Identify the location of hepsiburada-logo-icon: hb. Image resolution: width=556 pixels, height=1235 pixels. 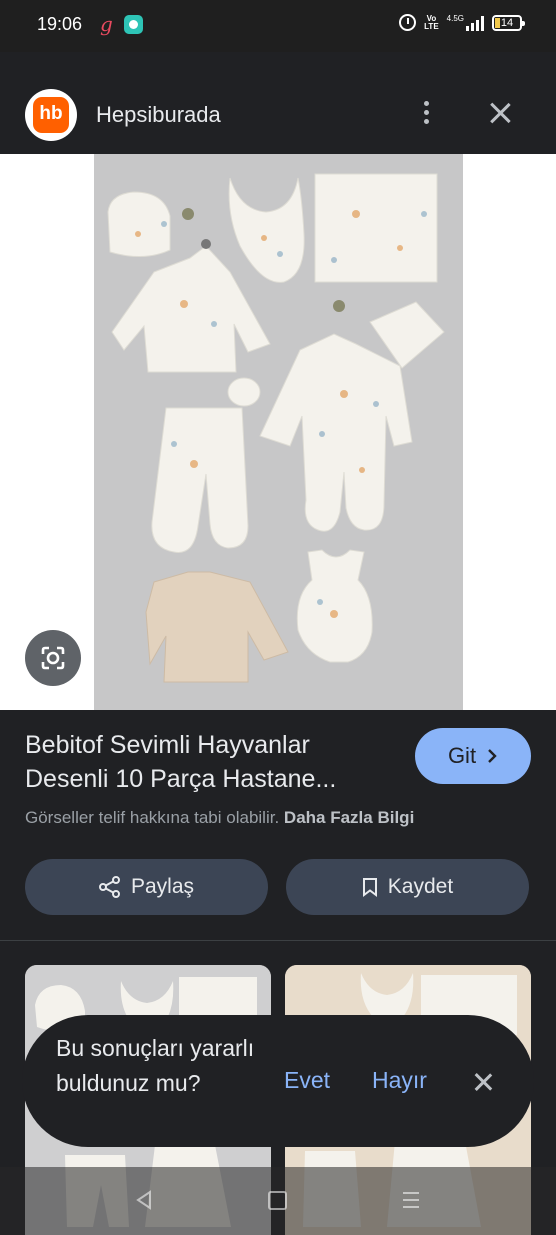
(51, 115).